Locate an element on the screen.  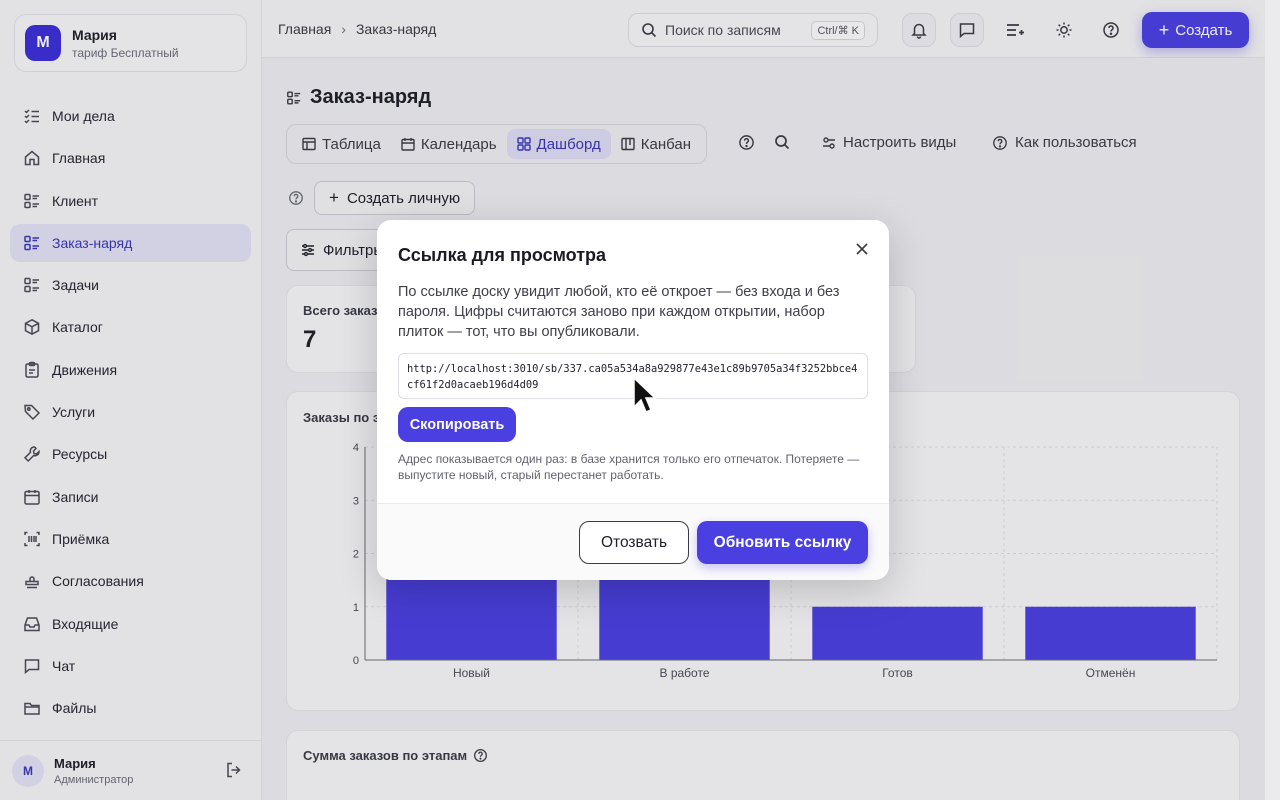
revoke-button: Отозвать is located at coordinates (634, 542).